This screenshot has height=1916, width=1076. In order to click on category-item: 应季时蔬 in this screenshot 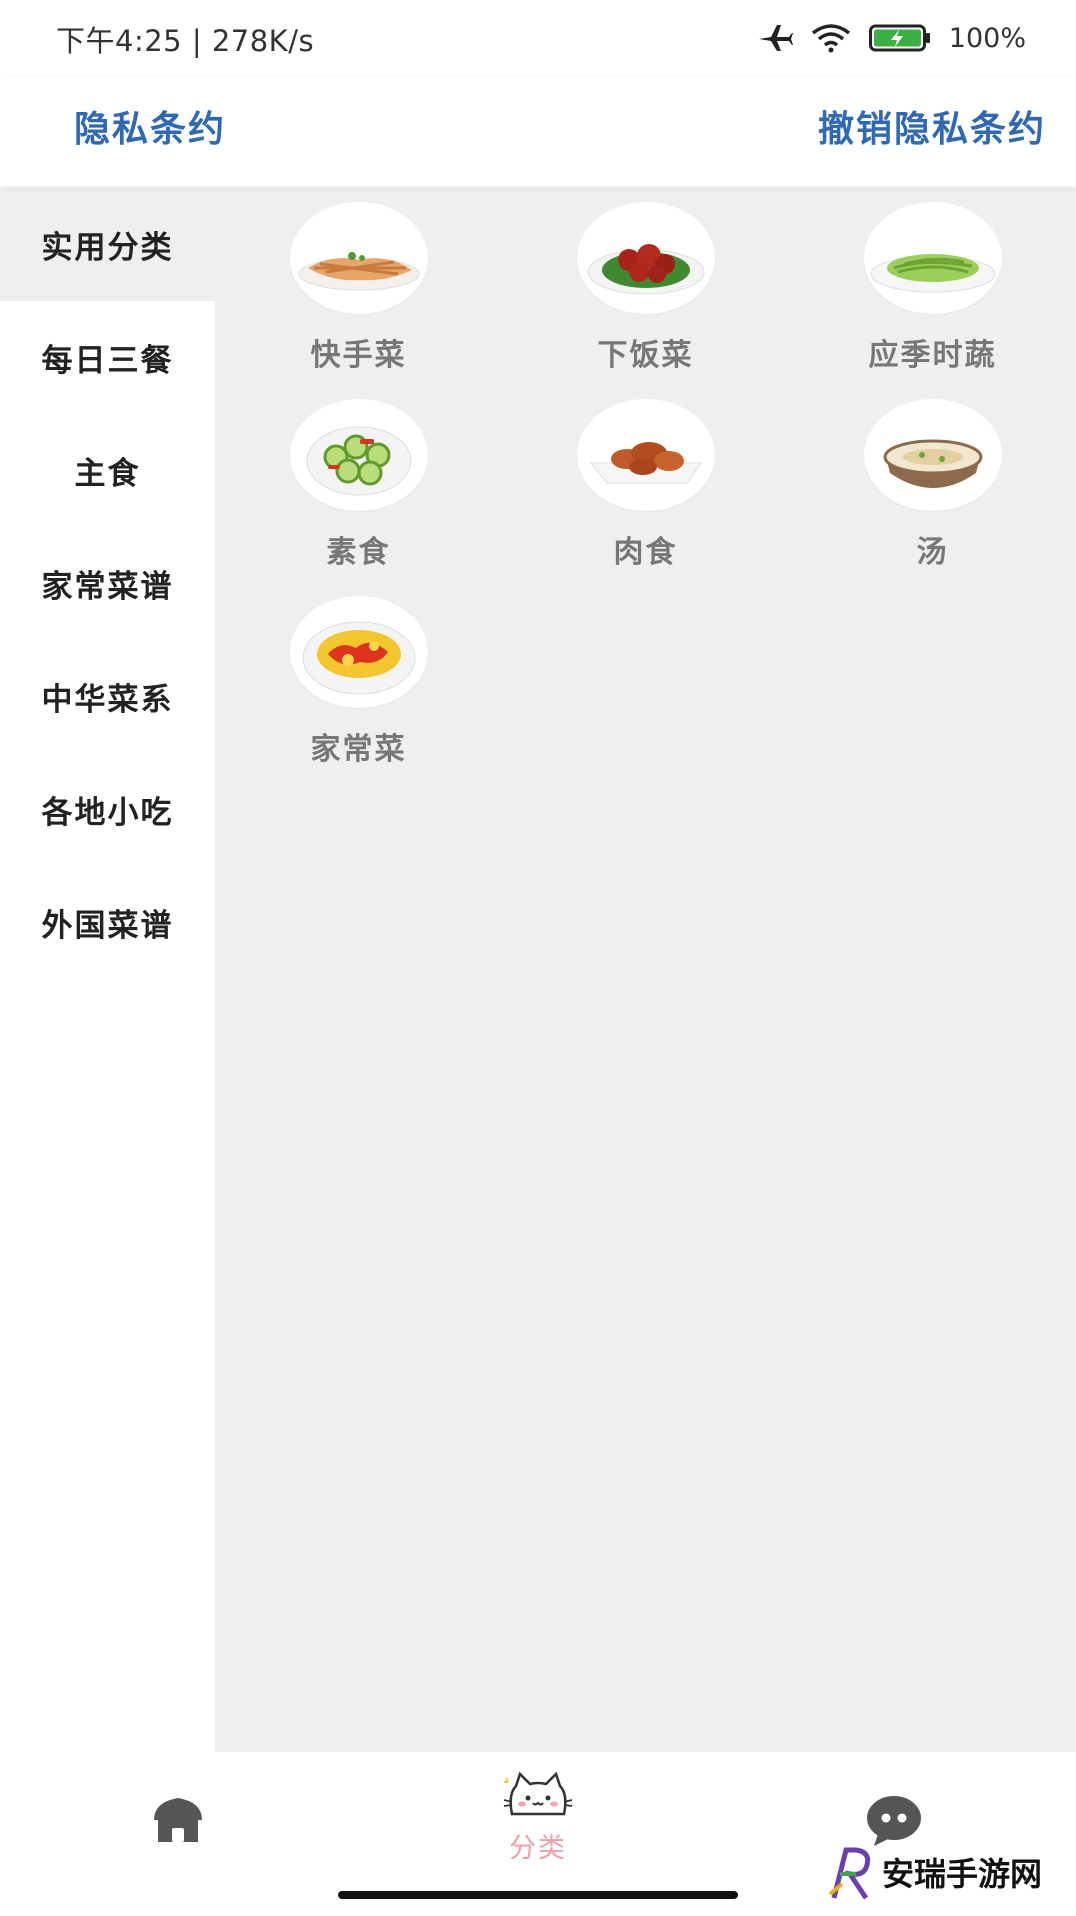, I will do `click(932, 300)`.